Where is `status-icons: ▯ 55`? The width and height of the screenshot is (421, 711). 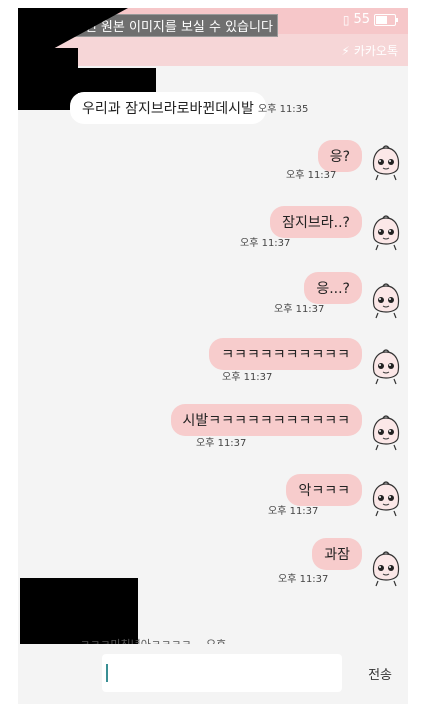
status-icons: ▯ 55 is located at coordinates (370, 19).